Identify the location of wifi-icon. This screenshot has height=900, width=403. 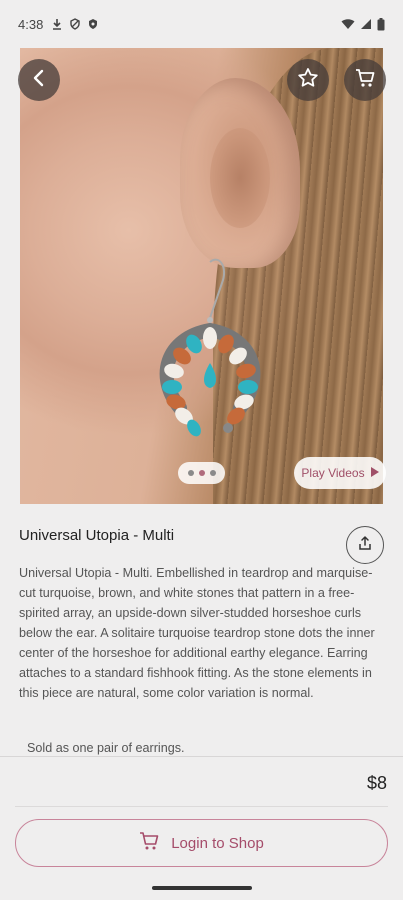
(348, 24).